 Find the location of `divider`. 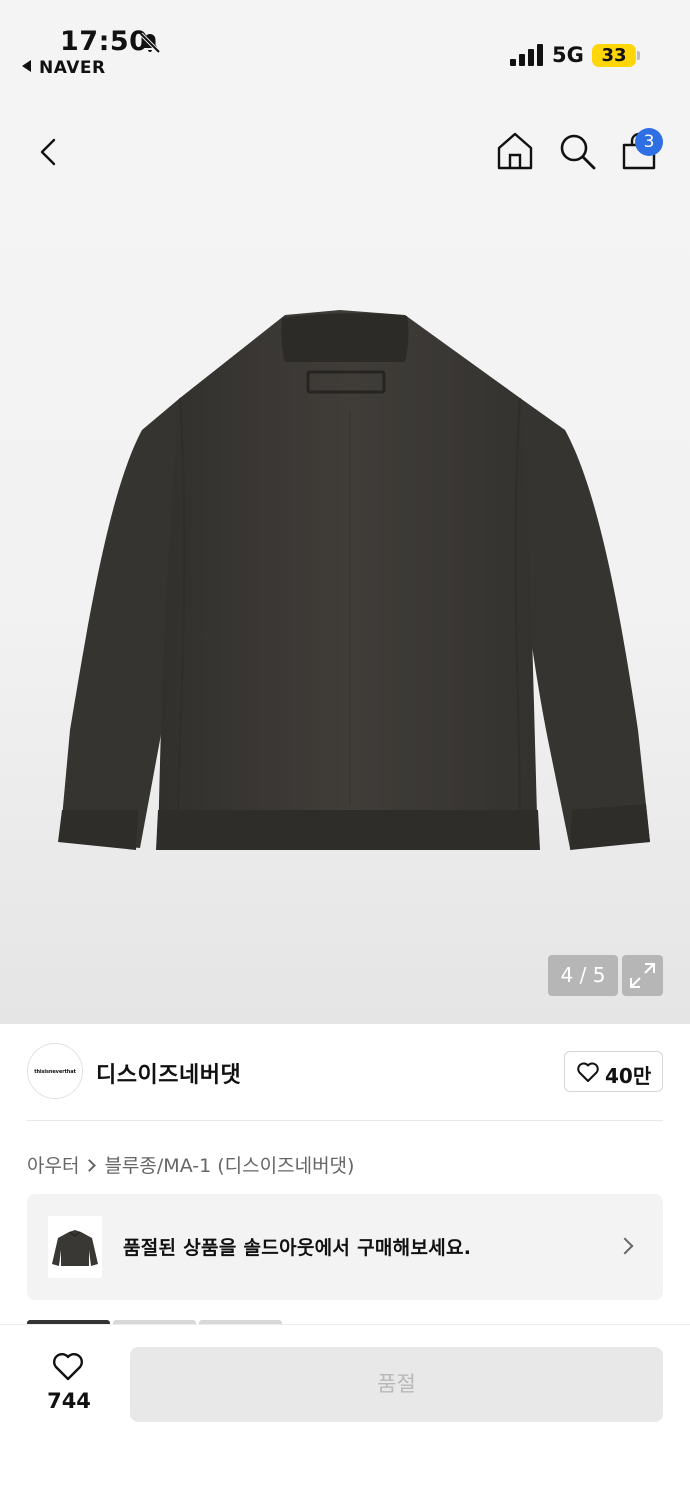

divider is located at coordinates (345, 1120).